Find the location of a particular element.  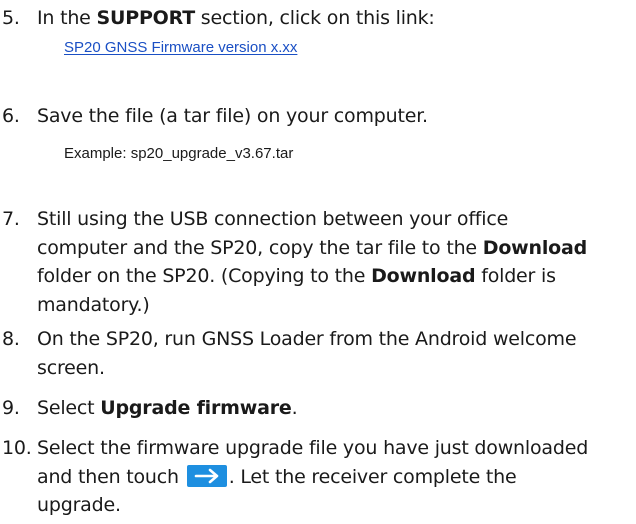

step-number: 7. is located at coordinates (11, 219).